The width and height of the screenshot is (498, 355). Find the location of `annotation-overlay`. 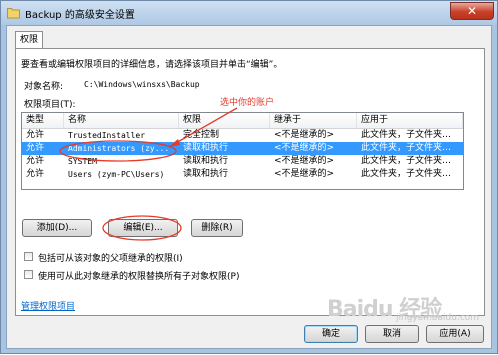

annotation-overlay is located at coordinates (148, 174).